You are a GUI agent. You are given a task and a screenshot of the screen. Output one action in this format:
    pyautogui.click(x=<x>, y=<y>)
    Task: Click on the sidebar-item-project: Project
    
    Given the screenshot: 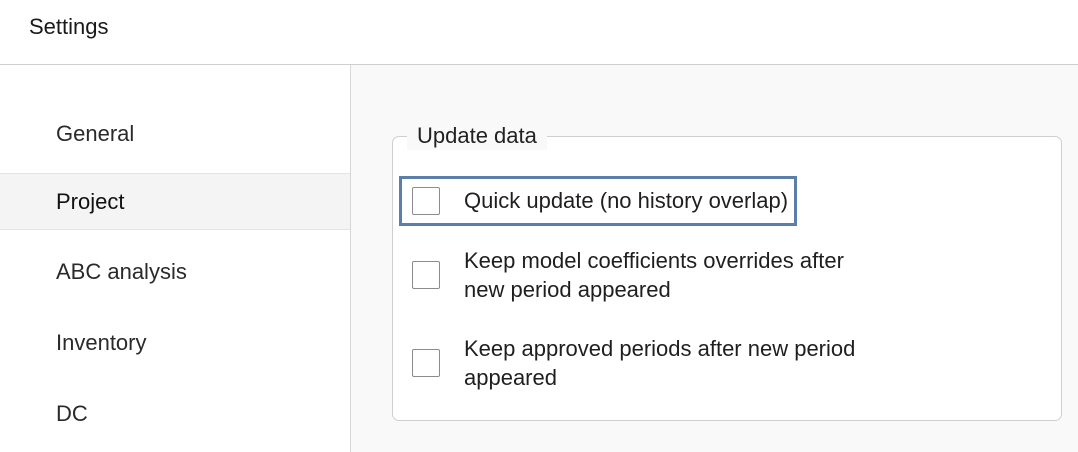 What is the action you would take?
    pyautogui.click(x=175, y=201)
    